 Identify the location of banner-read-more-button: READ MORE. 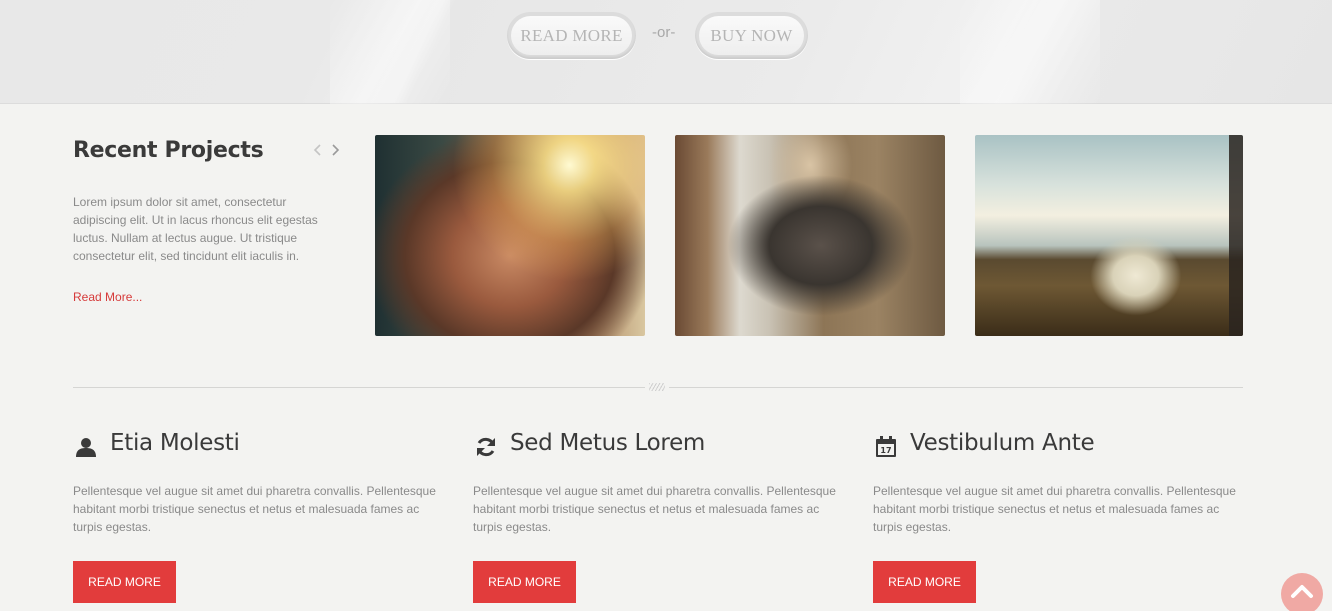
(571, 35).